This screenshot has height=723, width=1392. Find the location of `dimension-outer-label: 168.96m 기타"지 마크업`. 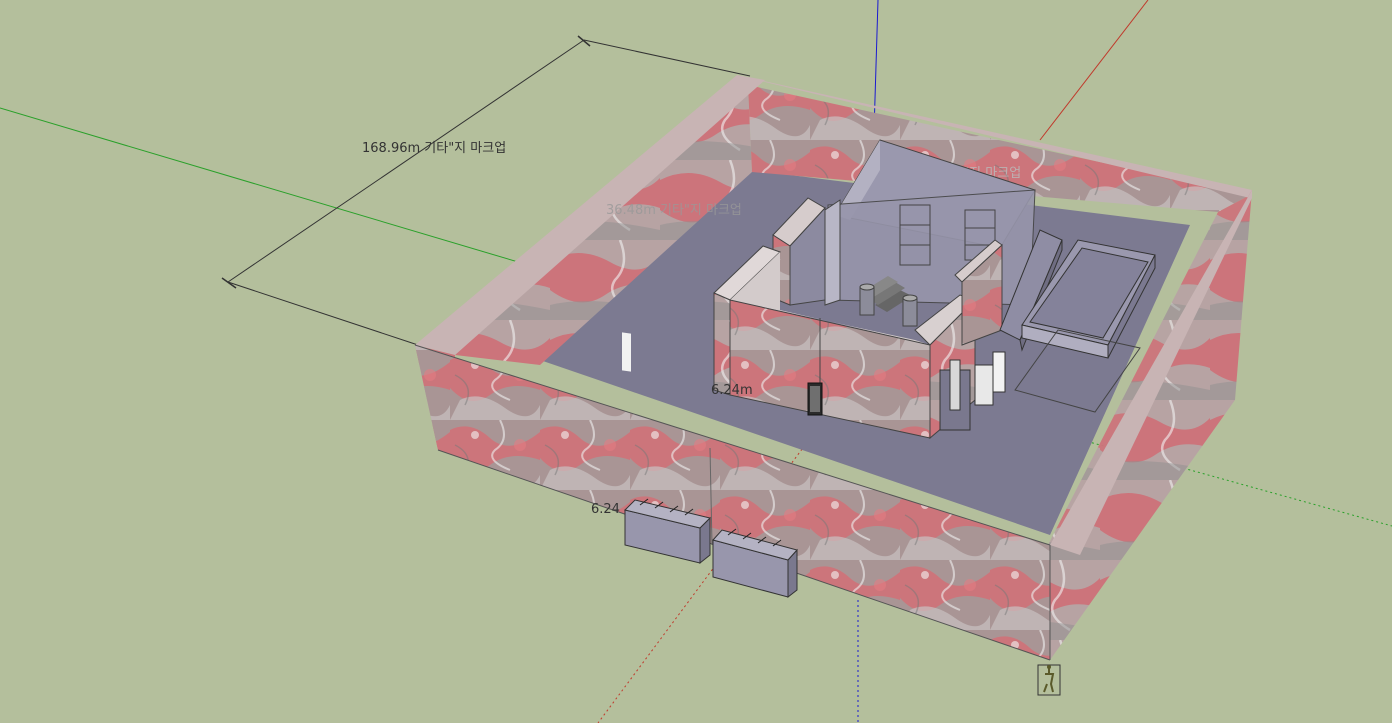

dimension-outer-label: 168.96m 기타"지 마크업 is located at coordinates (434, 148).